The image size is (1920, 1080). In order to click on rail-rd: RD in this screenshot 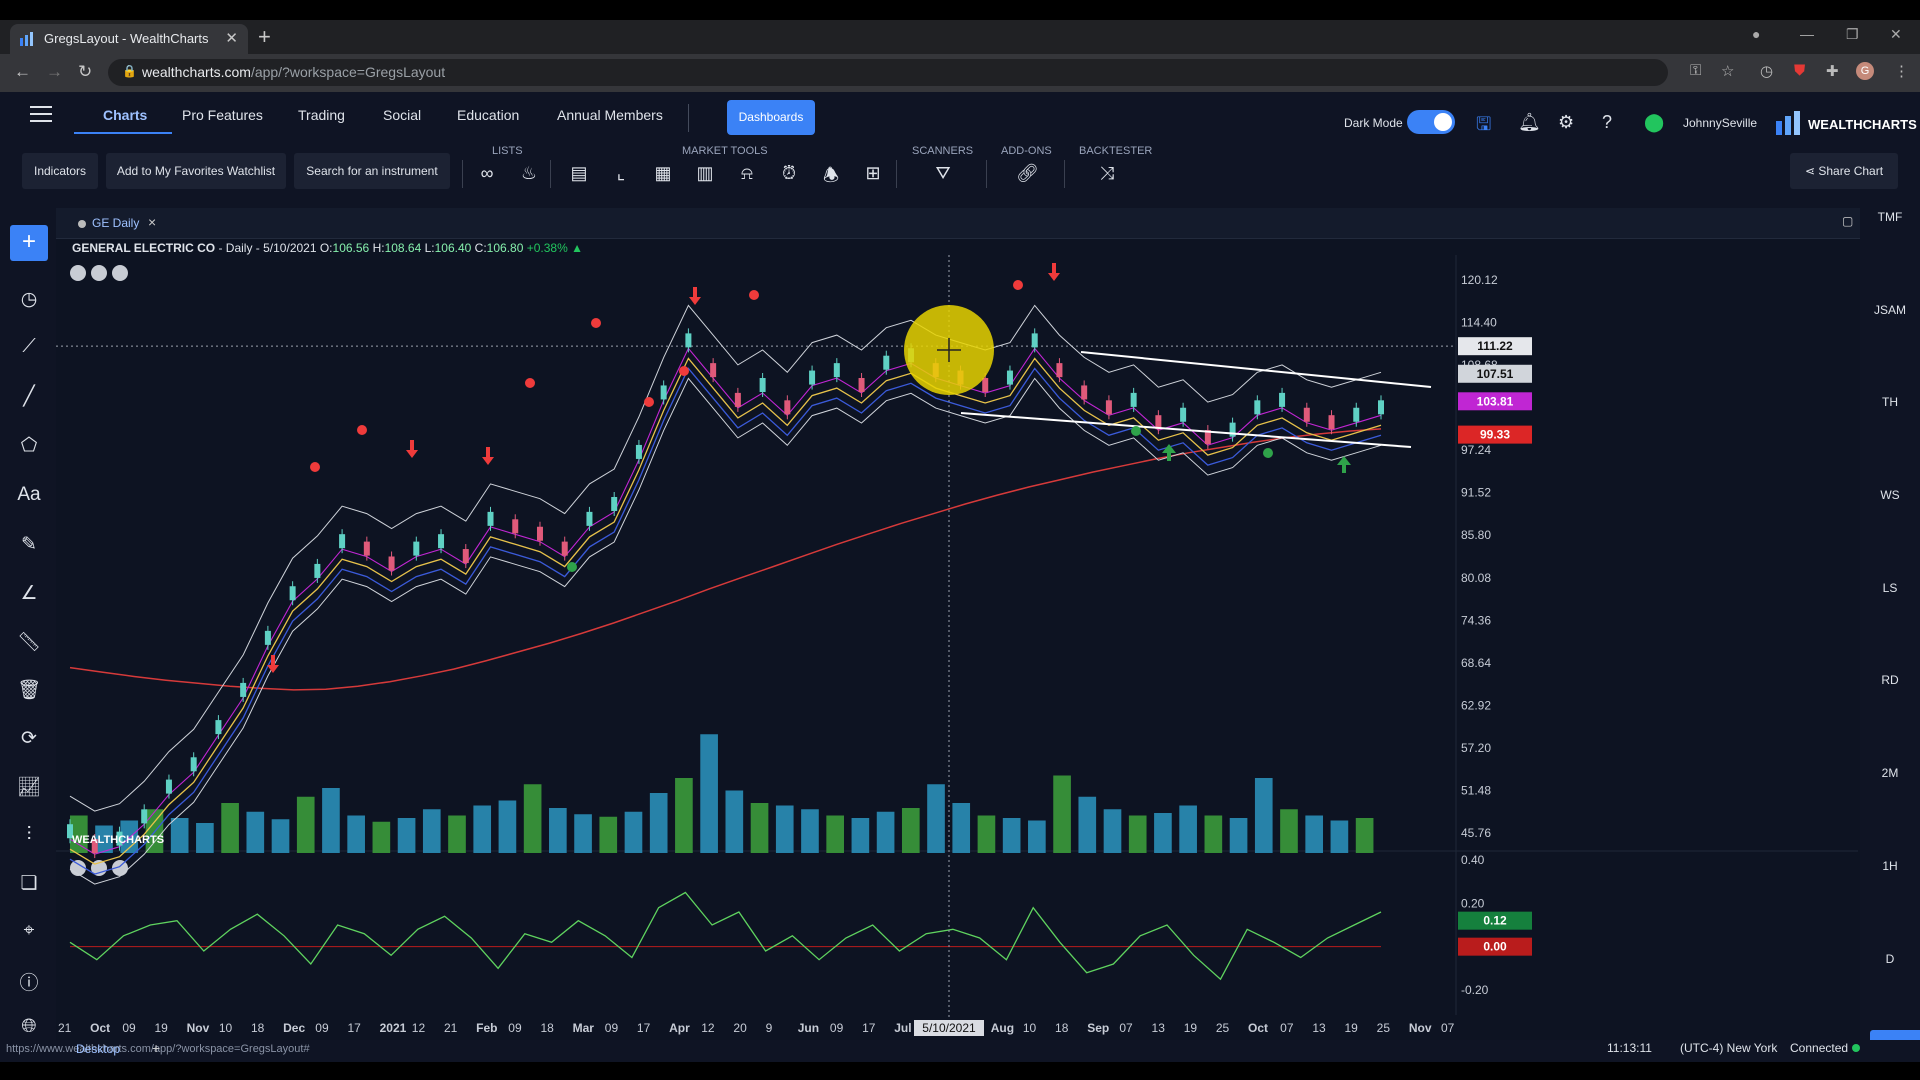, I will do `click(1890, 680)`.